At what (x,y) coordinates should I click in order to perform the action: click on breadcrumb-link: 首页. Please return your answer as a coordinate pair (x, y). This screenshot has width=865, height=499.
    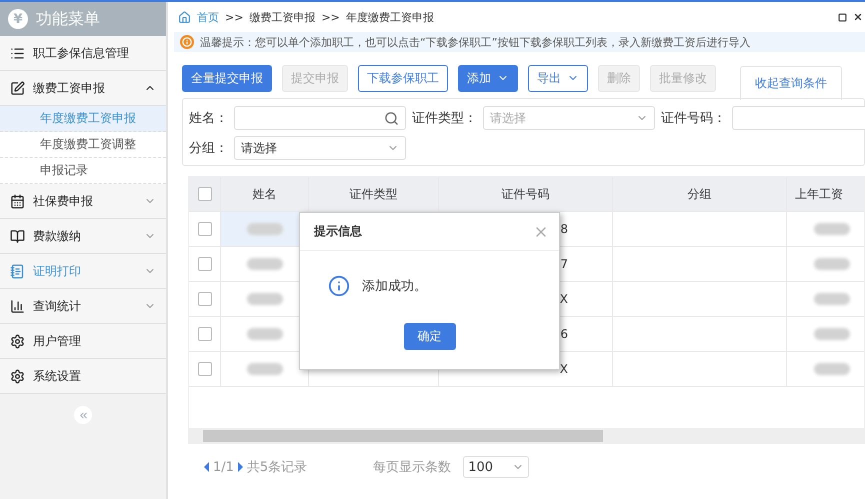
    Looking at the image, I should click on (208, 17).